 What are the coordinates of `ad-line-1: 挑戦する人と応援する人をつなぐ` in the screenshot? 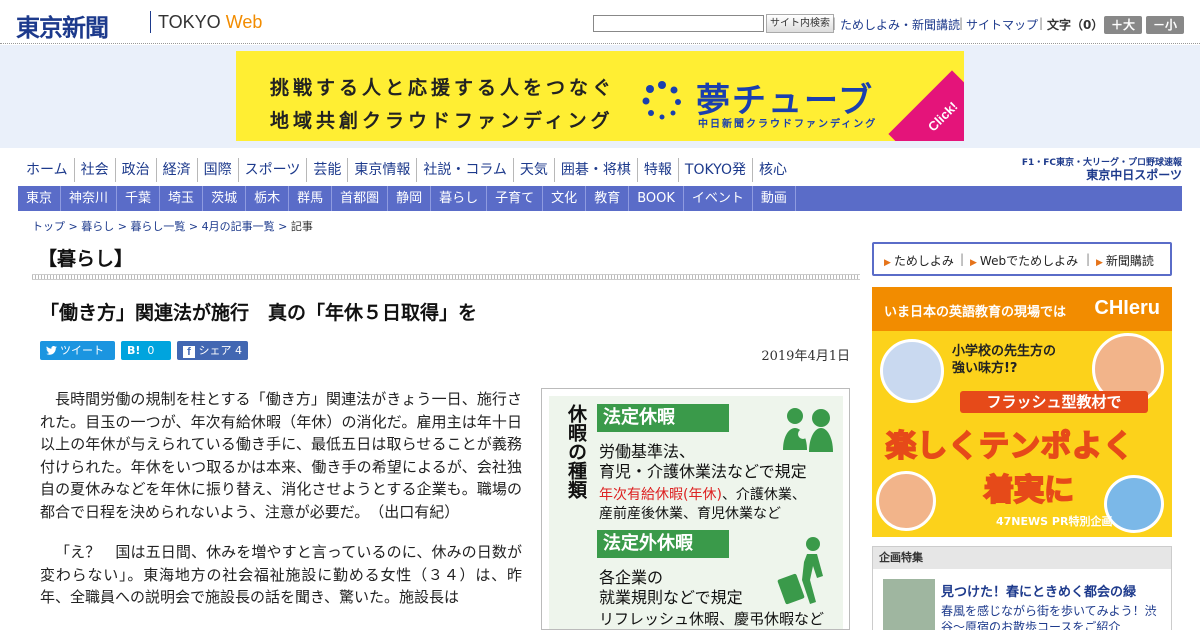 It's located at (443, 88).